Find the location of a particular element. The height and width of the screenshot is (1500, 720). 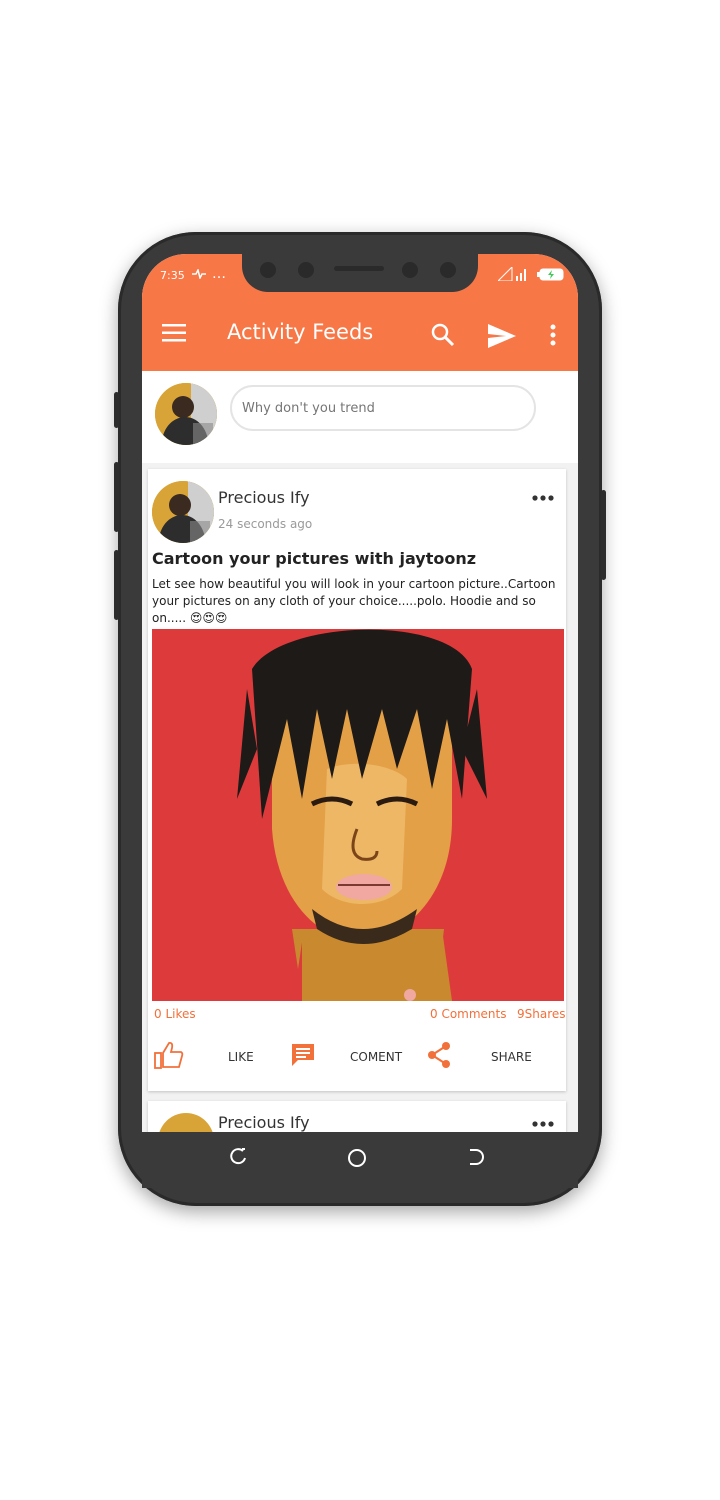

app-bar: Activity Feeds is located at coordinates (360, 332).